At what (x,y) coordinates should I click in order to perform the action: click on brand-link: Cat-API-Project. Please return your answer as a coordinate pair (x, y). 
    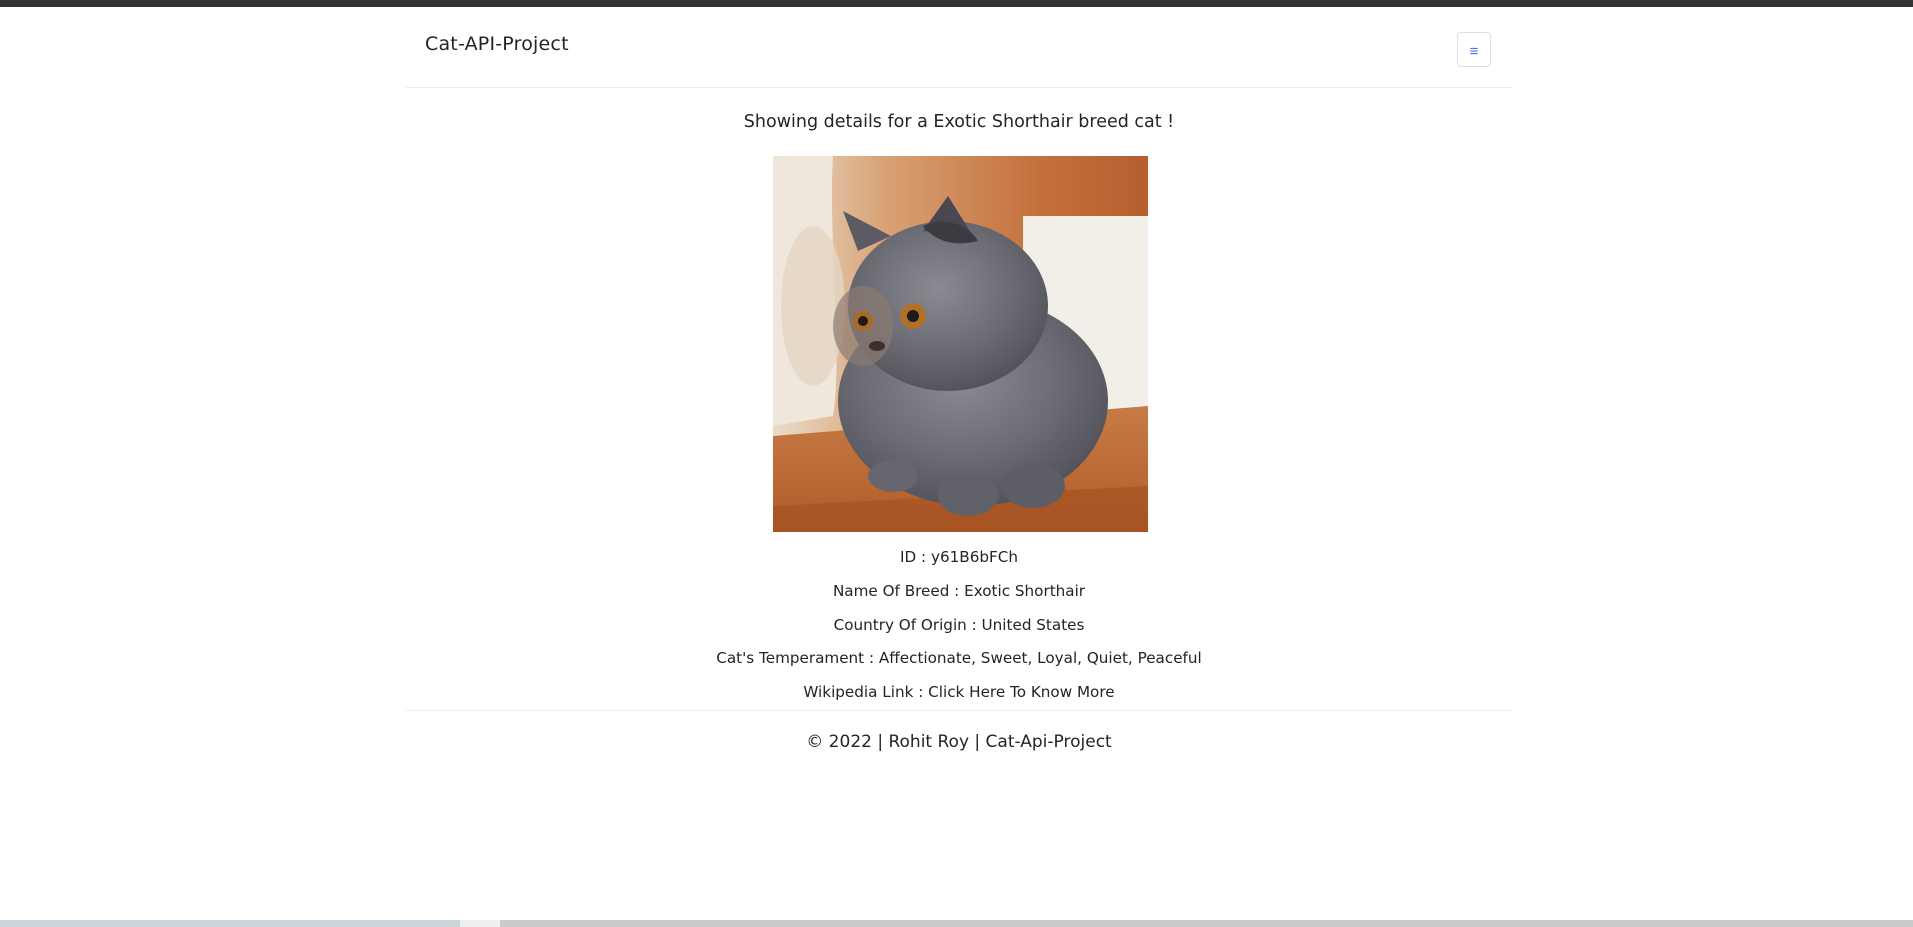
    Looking at the image, I should click on (497, 44).